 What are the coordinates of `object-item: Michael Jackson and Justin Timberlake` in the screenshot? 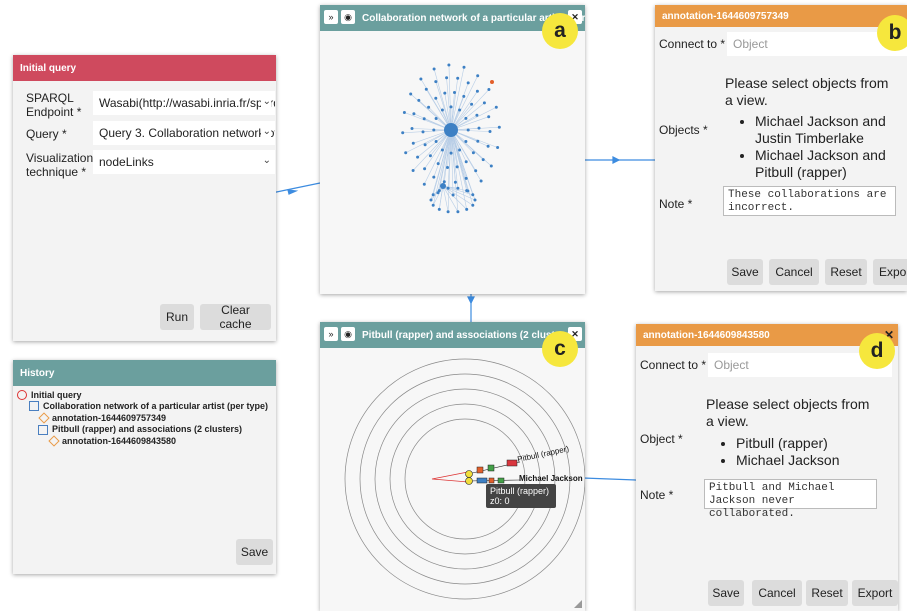 It's located at (831, 130).